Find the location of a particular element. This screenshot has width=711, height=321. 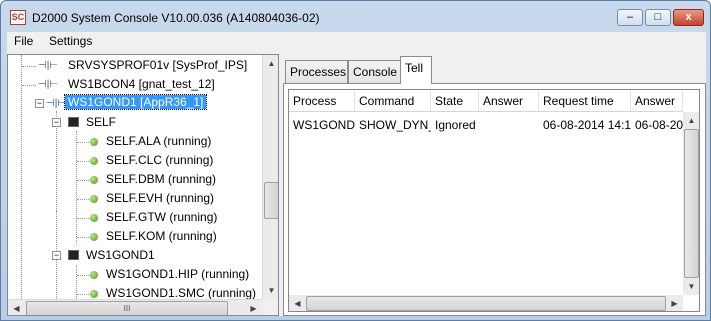

list-horizontal-scrollbar: ◀ ▶ is located at coordinates (486, 303).